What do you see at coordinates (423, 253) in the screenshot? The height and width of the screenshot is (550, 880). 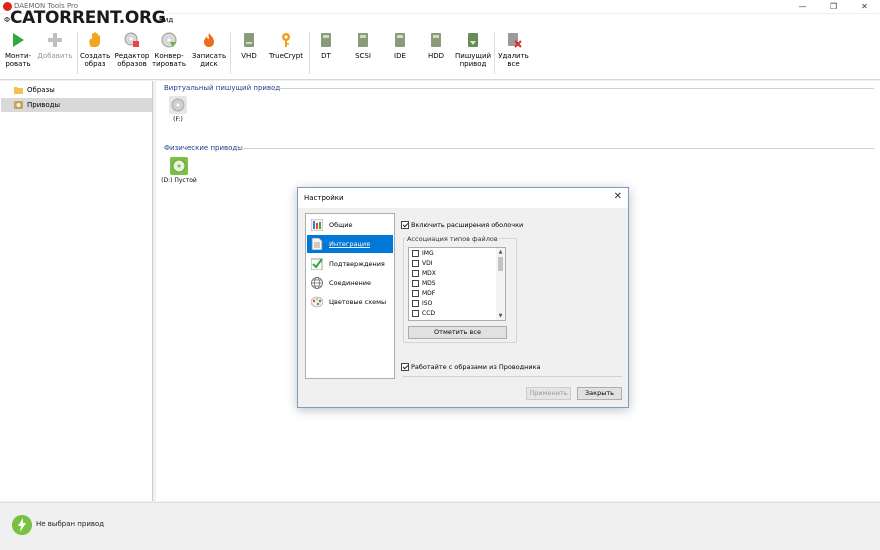 I see `file-type-img: IMG` at bounding box center [423, 253].